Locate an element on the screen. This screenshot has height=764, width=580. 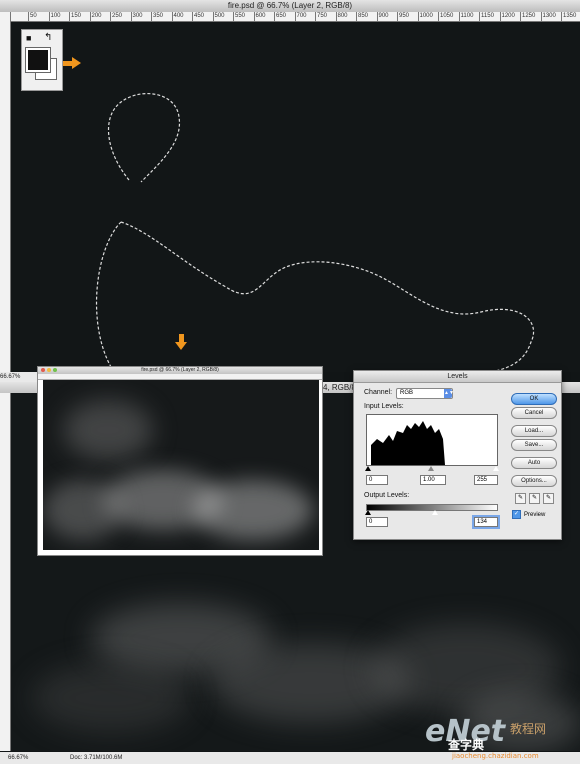
default-colors-icon: ■ is located at coordinates (28, 38).